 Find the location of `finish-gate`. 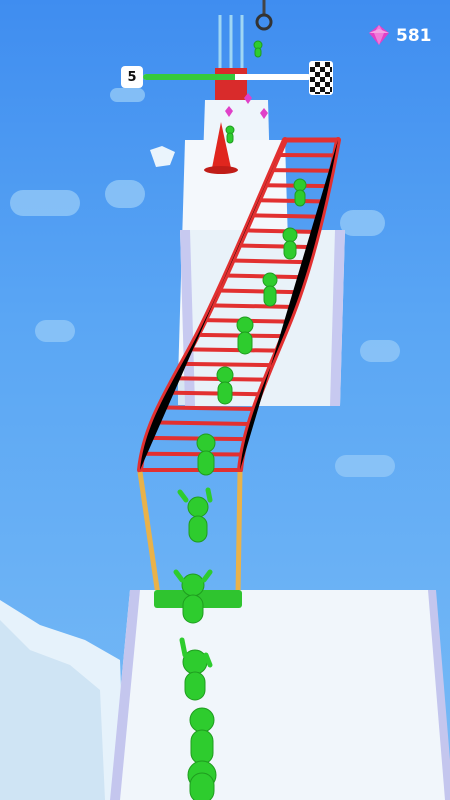

finish-gate is located at coordinates (231, 84).